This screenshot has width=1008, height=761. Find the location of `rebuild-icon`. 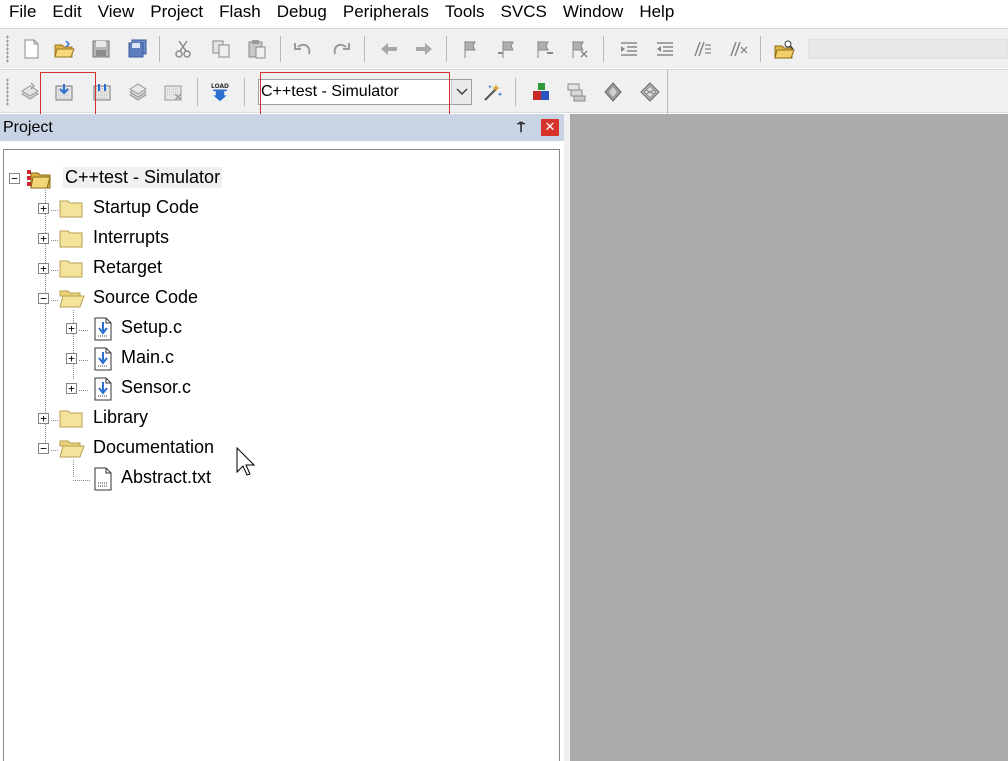

rebuild-icon is located at coordinates (102, 92).